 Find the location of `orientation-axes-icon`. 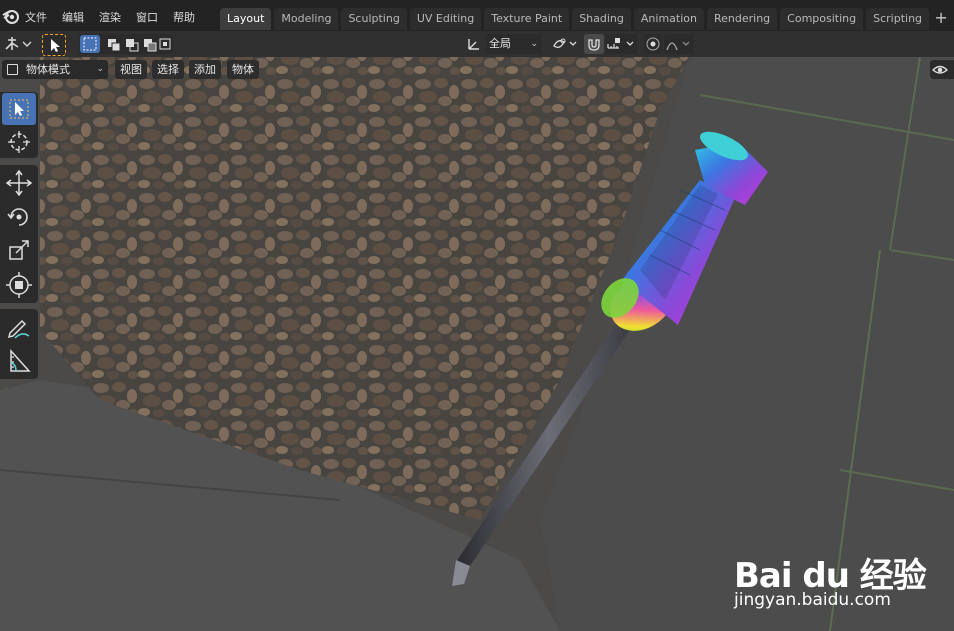

orientation-axes-icon is located at coordinates (473, 44).